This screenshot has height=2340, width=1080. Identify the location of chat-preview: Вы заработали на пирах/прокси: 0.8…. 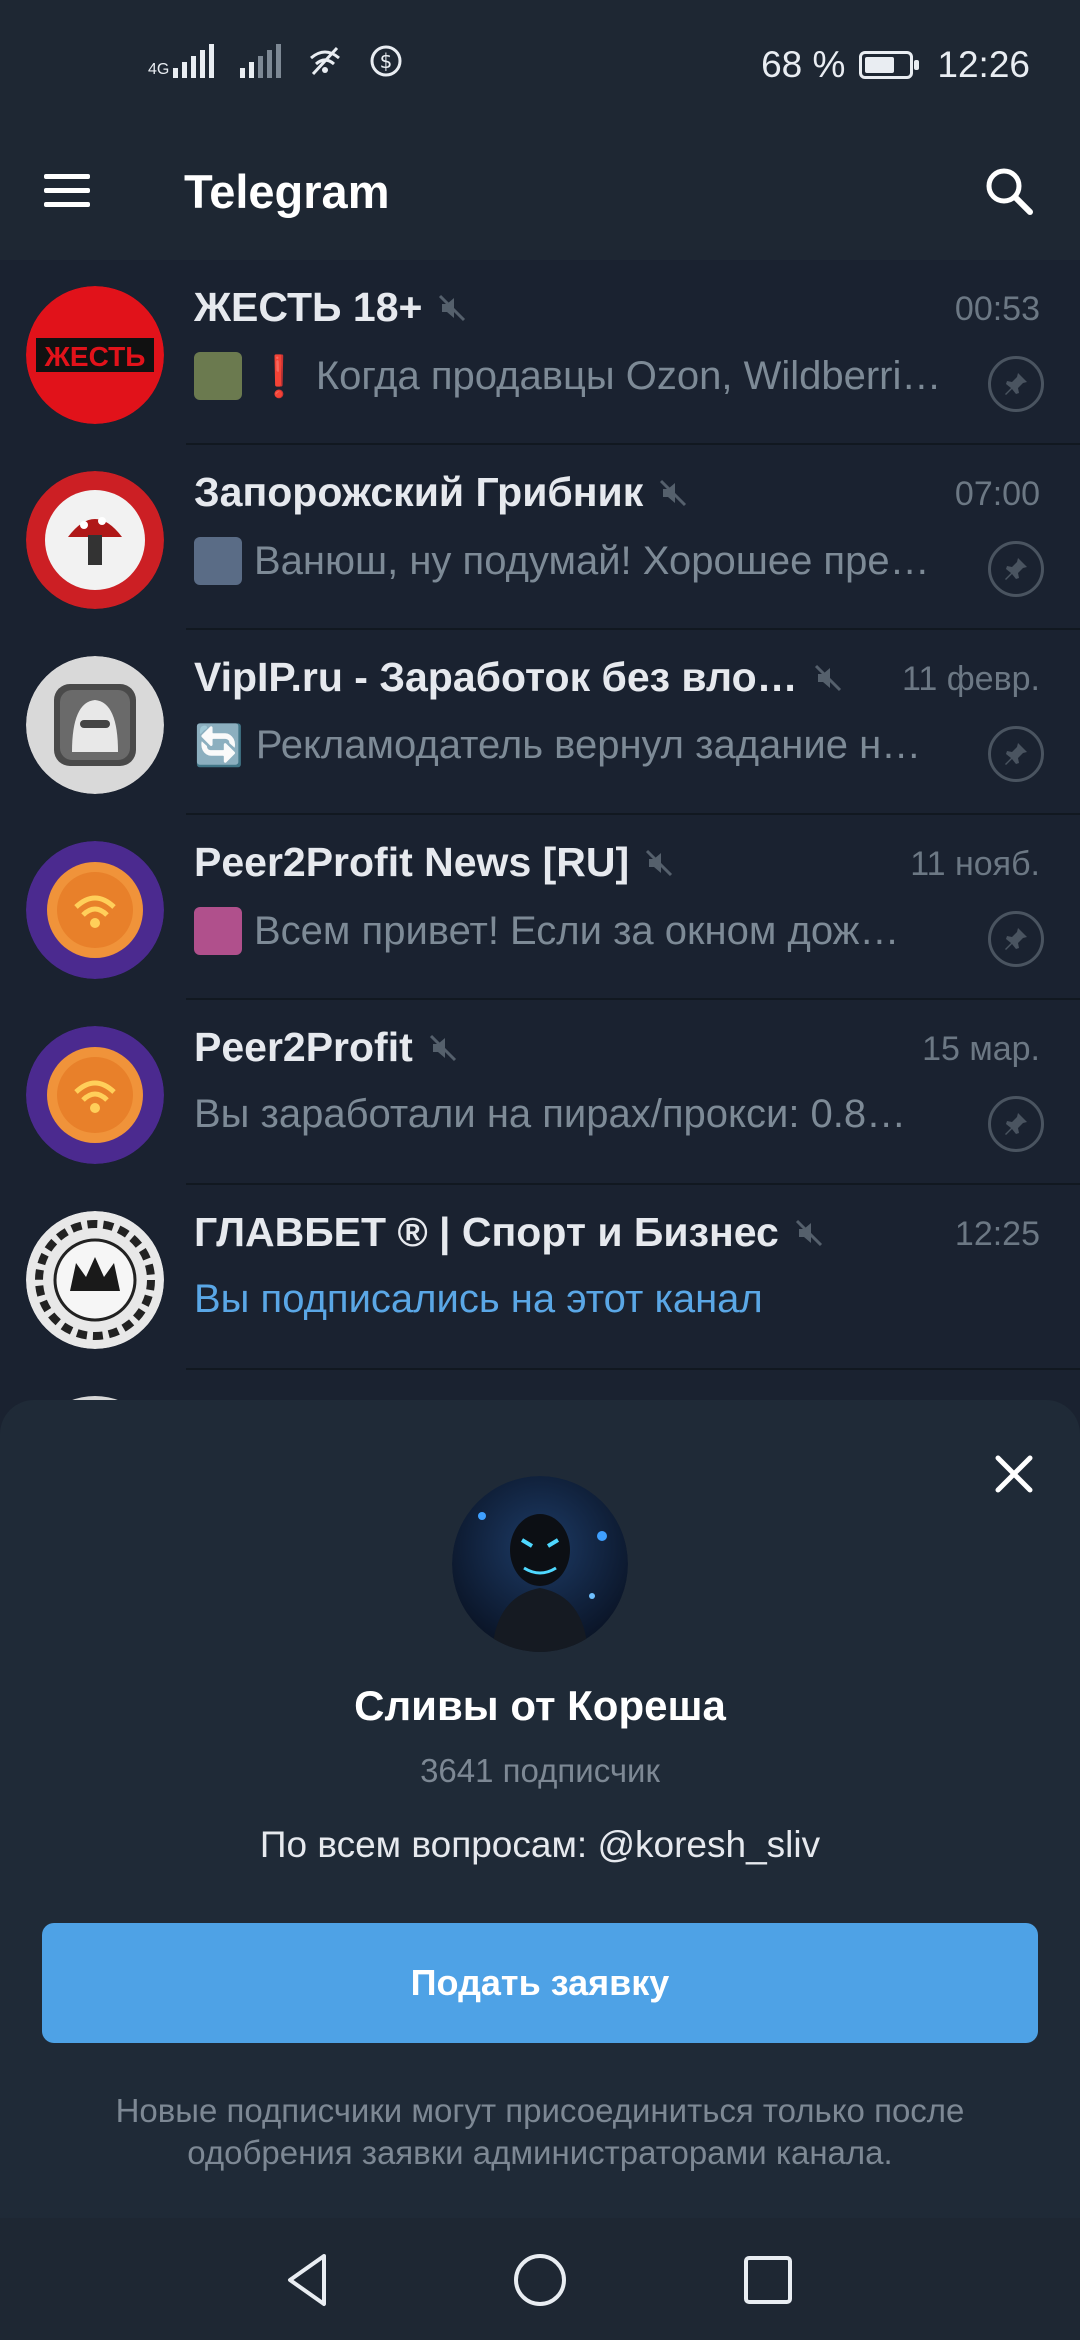
(550, 1114).